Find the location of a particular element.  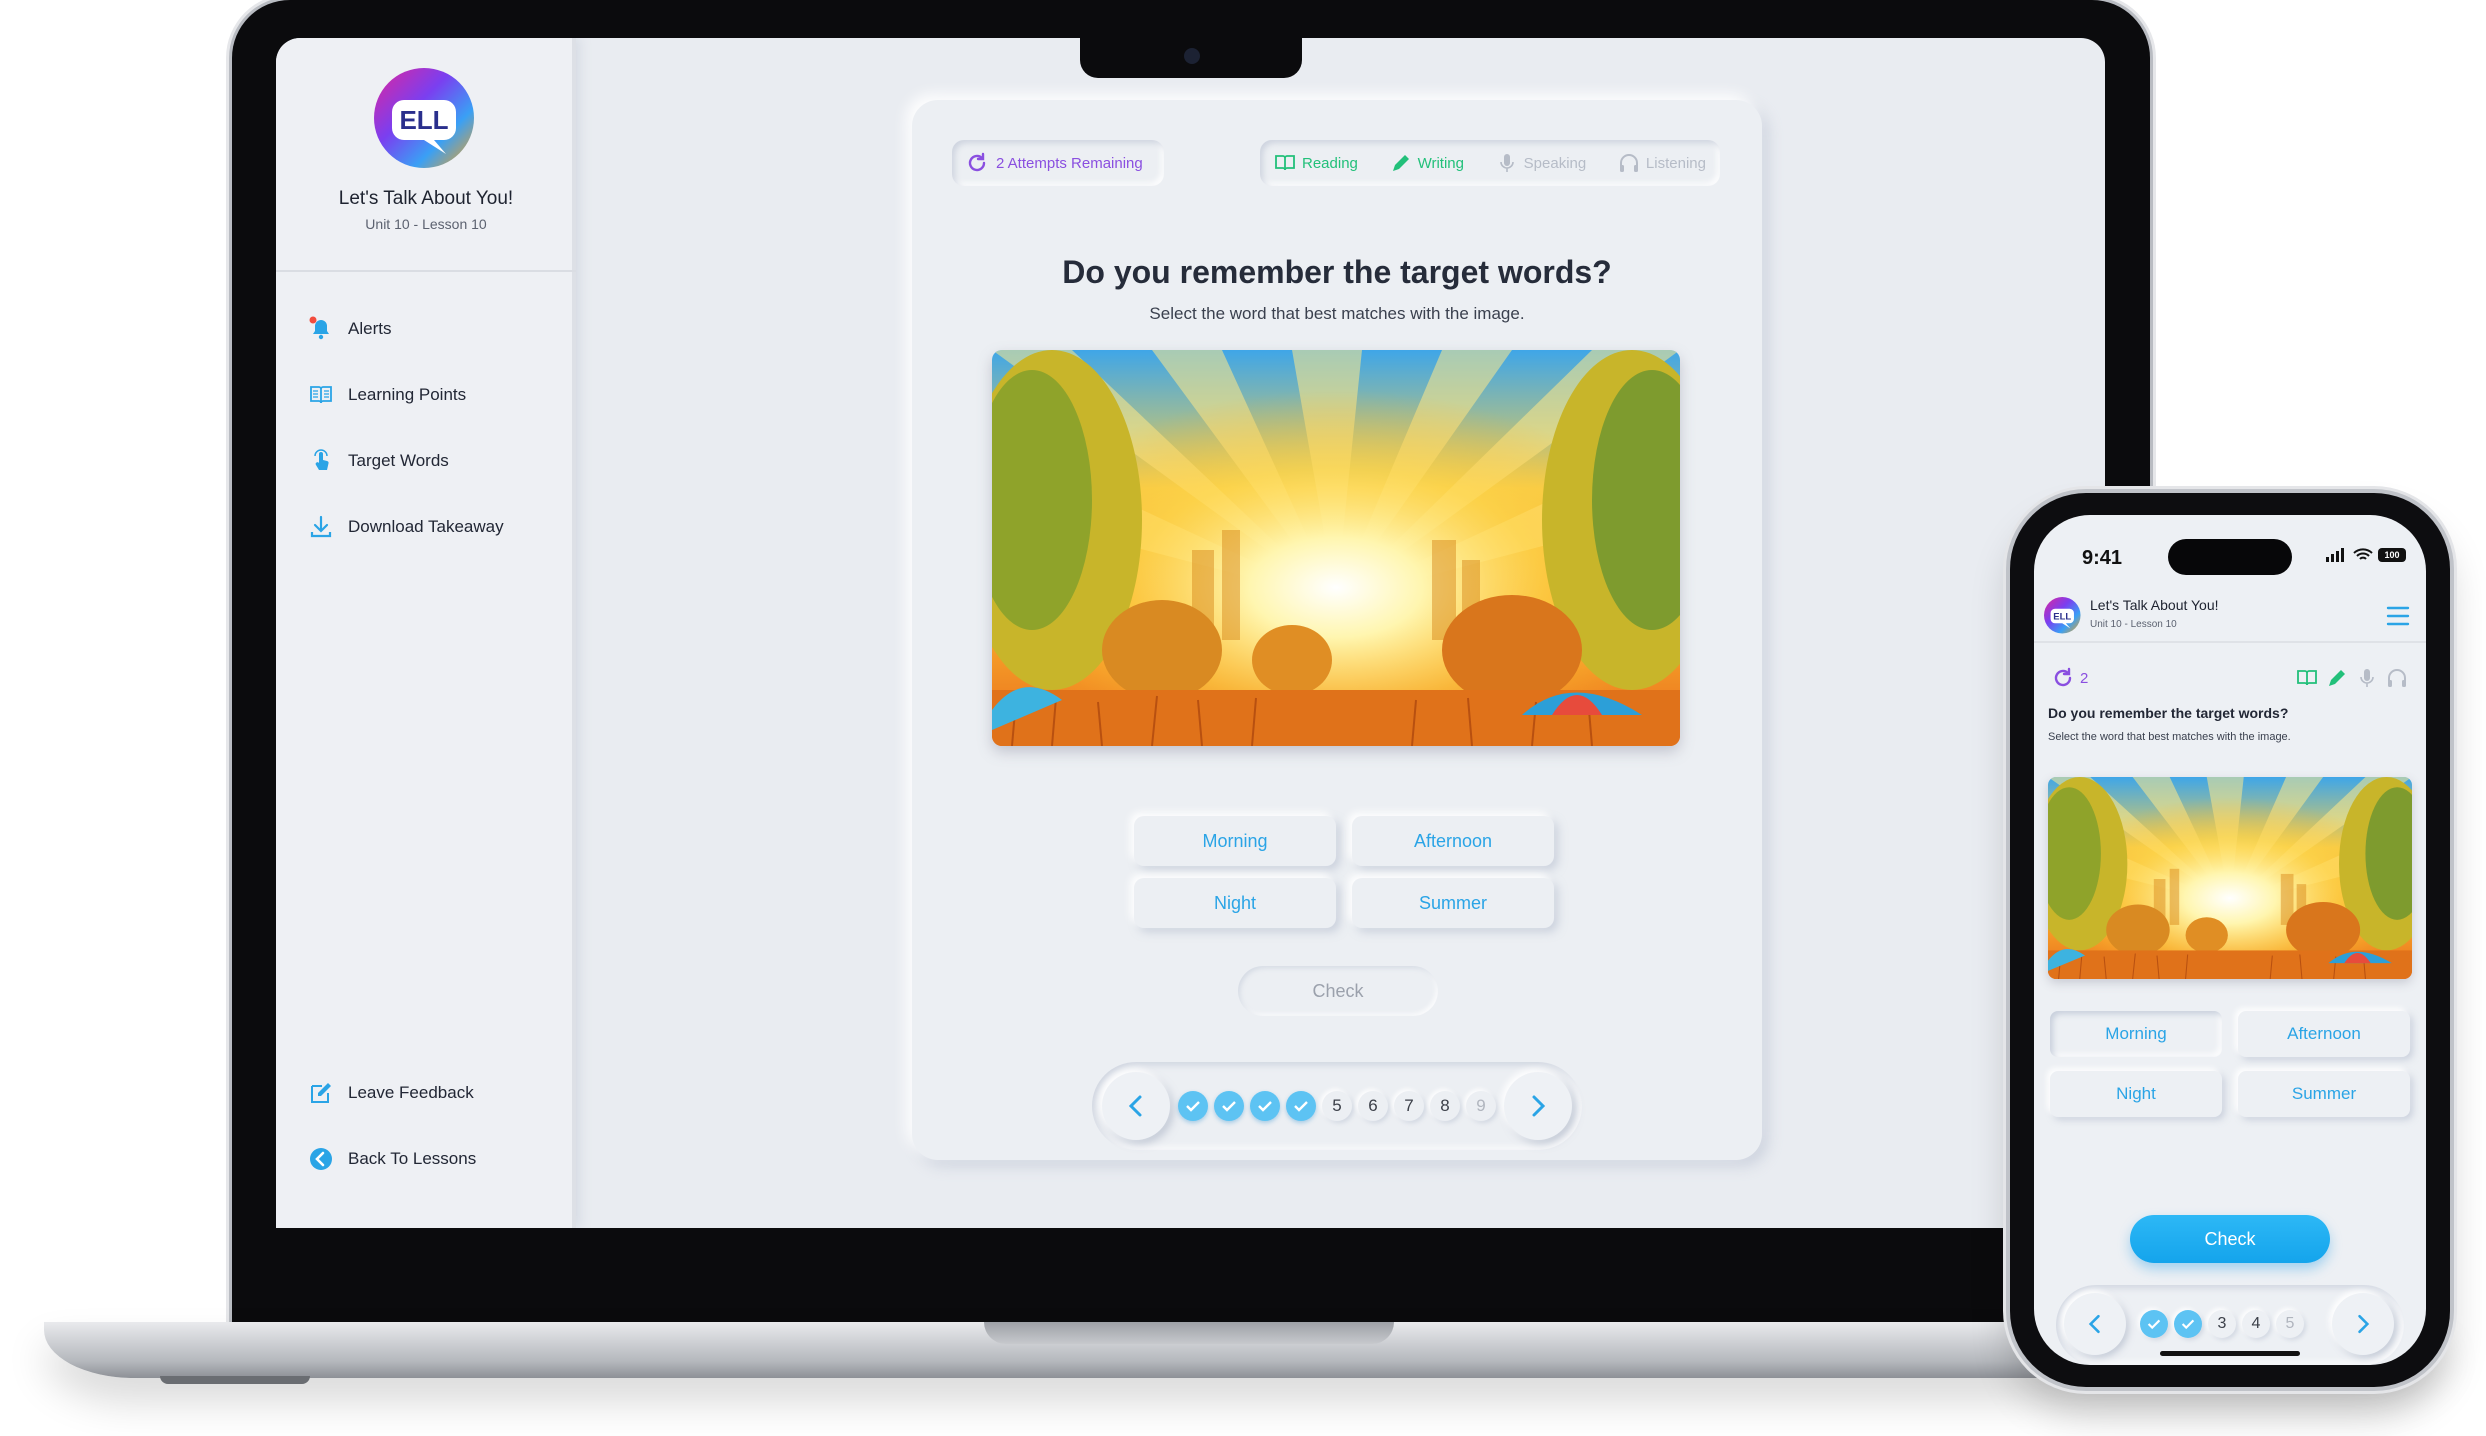

sidebar-item-download-takeaway: Download Takeaway is located at coordinates (406, 527).